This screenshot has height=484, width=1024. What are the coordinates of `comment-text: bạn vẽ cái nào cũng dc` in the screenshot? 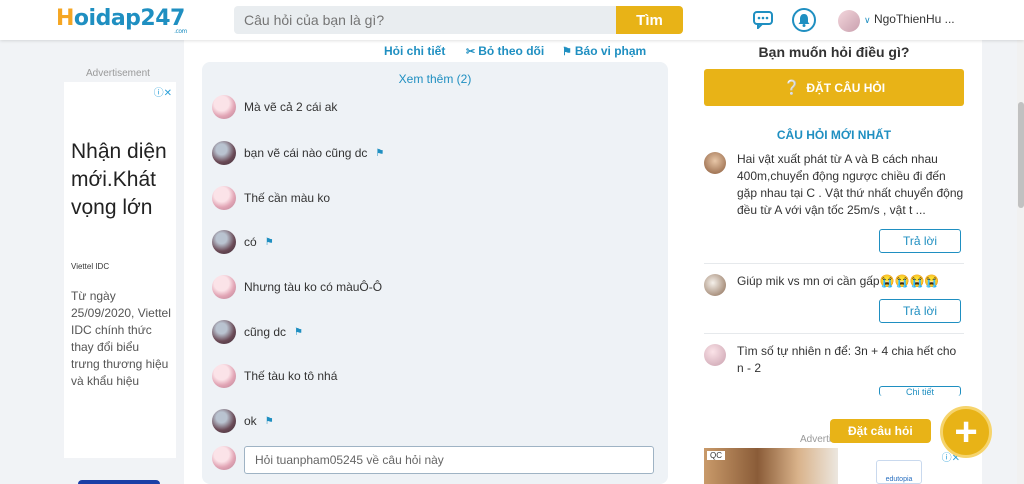 It's located at (306, 153).